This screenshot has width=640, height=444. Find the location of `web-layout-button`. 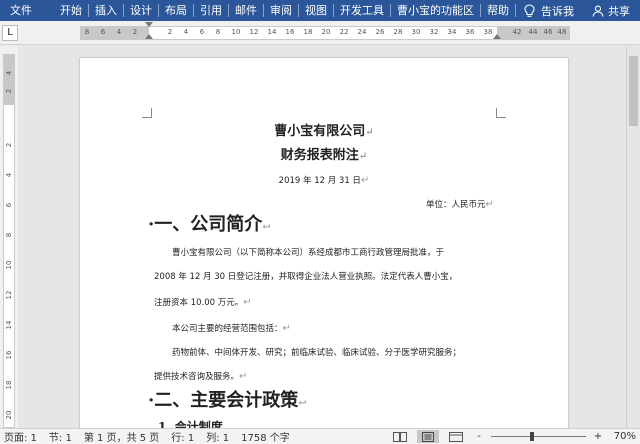

web-layout-button is located at coordinates (456, 436).